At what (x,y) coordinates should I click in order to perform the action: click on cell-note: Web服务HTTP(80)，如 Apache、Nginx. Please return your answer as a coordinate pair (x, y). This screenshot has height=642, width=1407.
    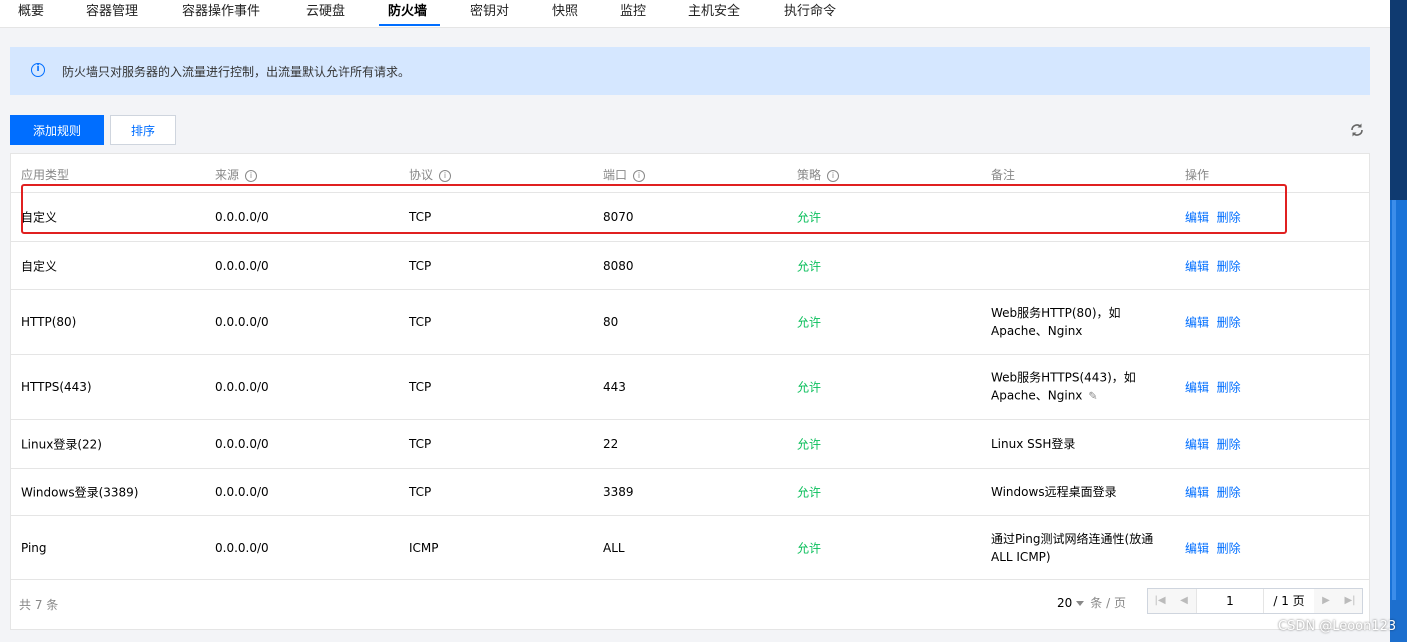
    Looking at the image, I should click on (1056, 322).